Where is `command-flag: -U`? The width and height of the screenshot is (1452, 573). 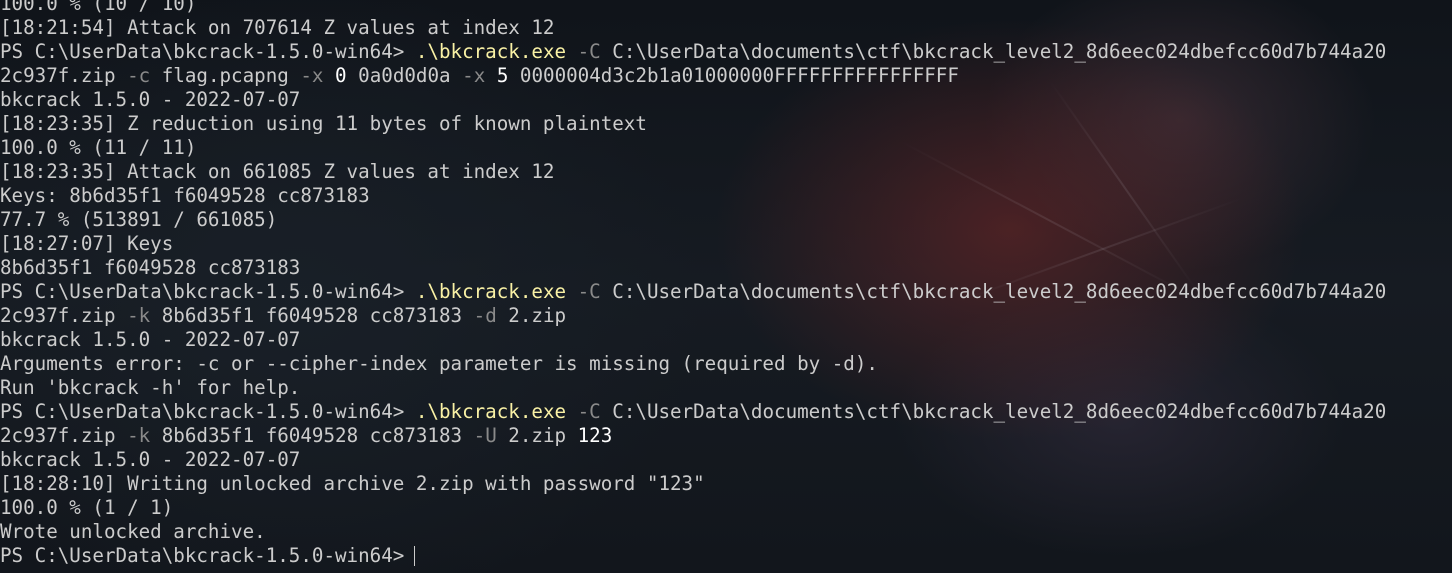 command-flag: -U is located at coordinates (485, 435).